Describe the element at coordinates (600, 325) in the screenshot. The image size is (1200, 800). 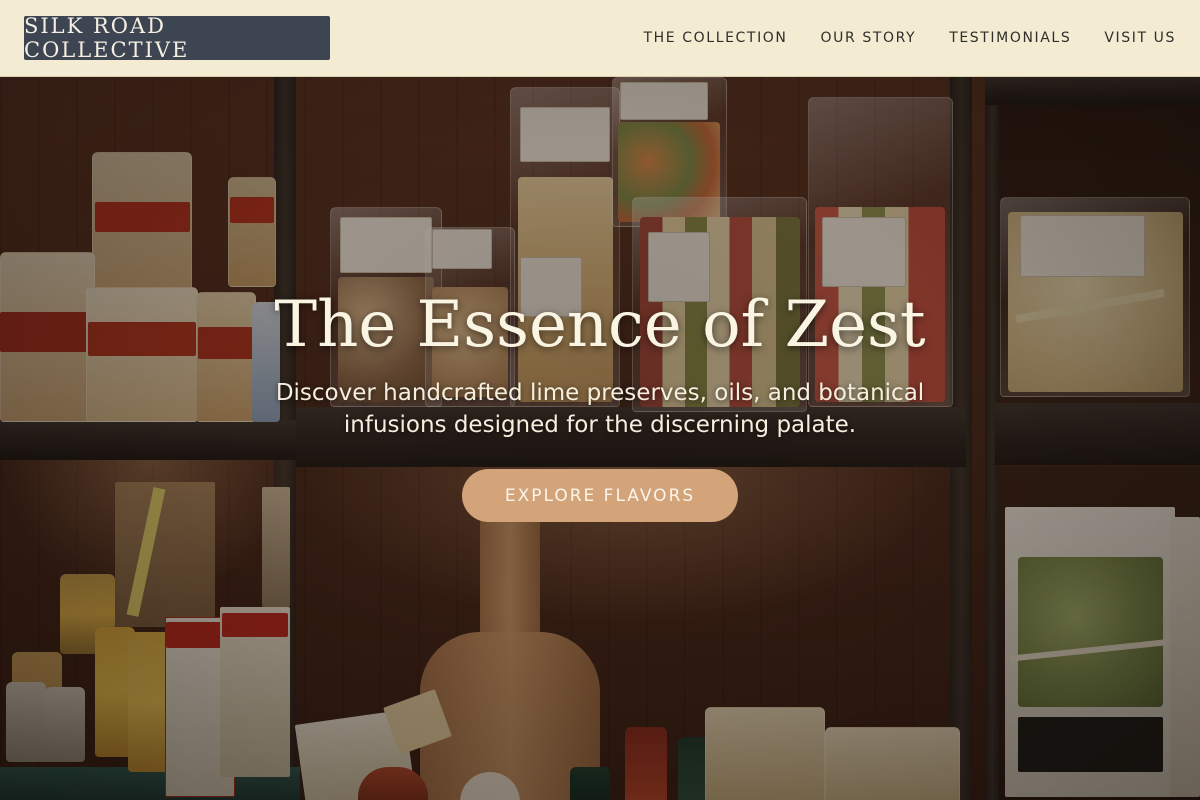
I see `hero-title: The Essence of Zest` at that location.